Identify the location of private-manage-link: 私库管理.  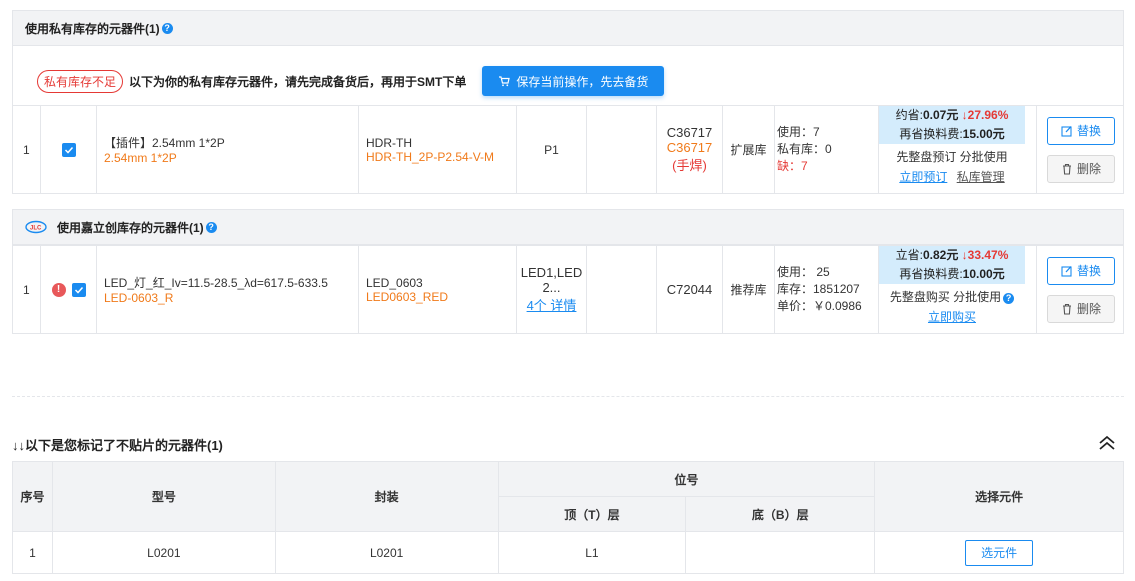
(981, 177).